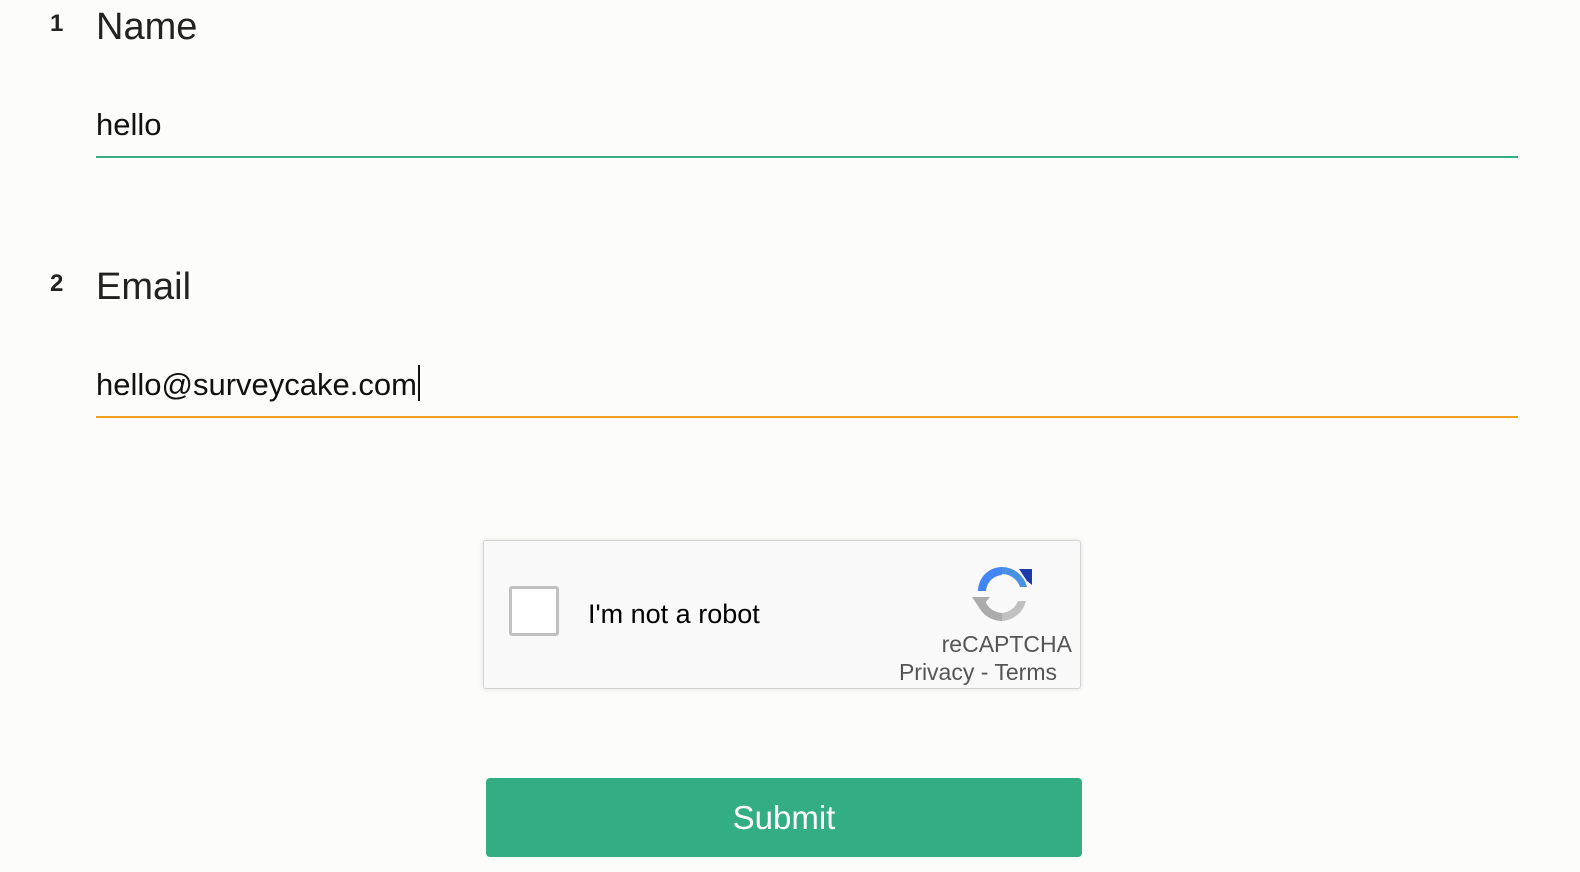  What do you see at coordinates (1002, 594) in the screenshot?
I see `recaptcha-logo-icon` at bounding box center [1002, 594].